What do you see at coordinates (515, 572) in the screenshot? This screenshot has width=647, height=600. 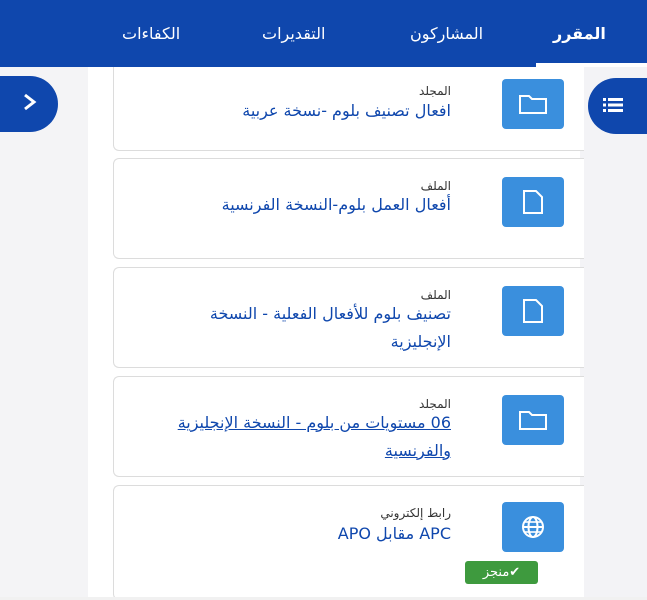 I see `checkmark-icon: ✔` at bounding box center [515, 572].